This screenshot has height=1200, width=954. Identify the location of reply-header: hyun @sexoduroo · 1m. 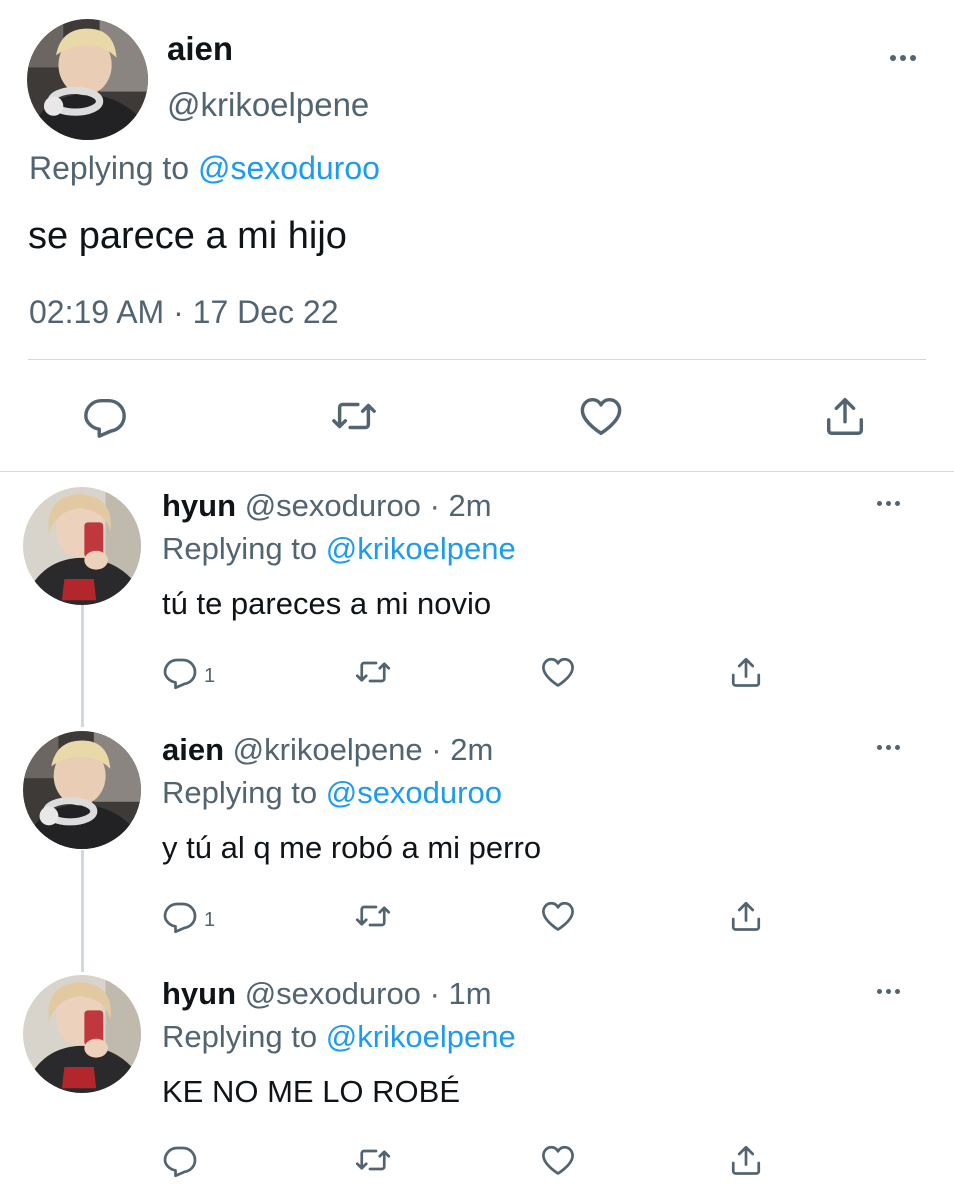
(327, 994).